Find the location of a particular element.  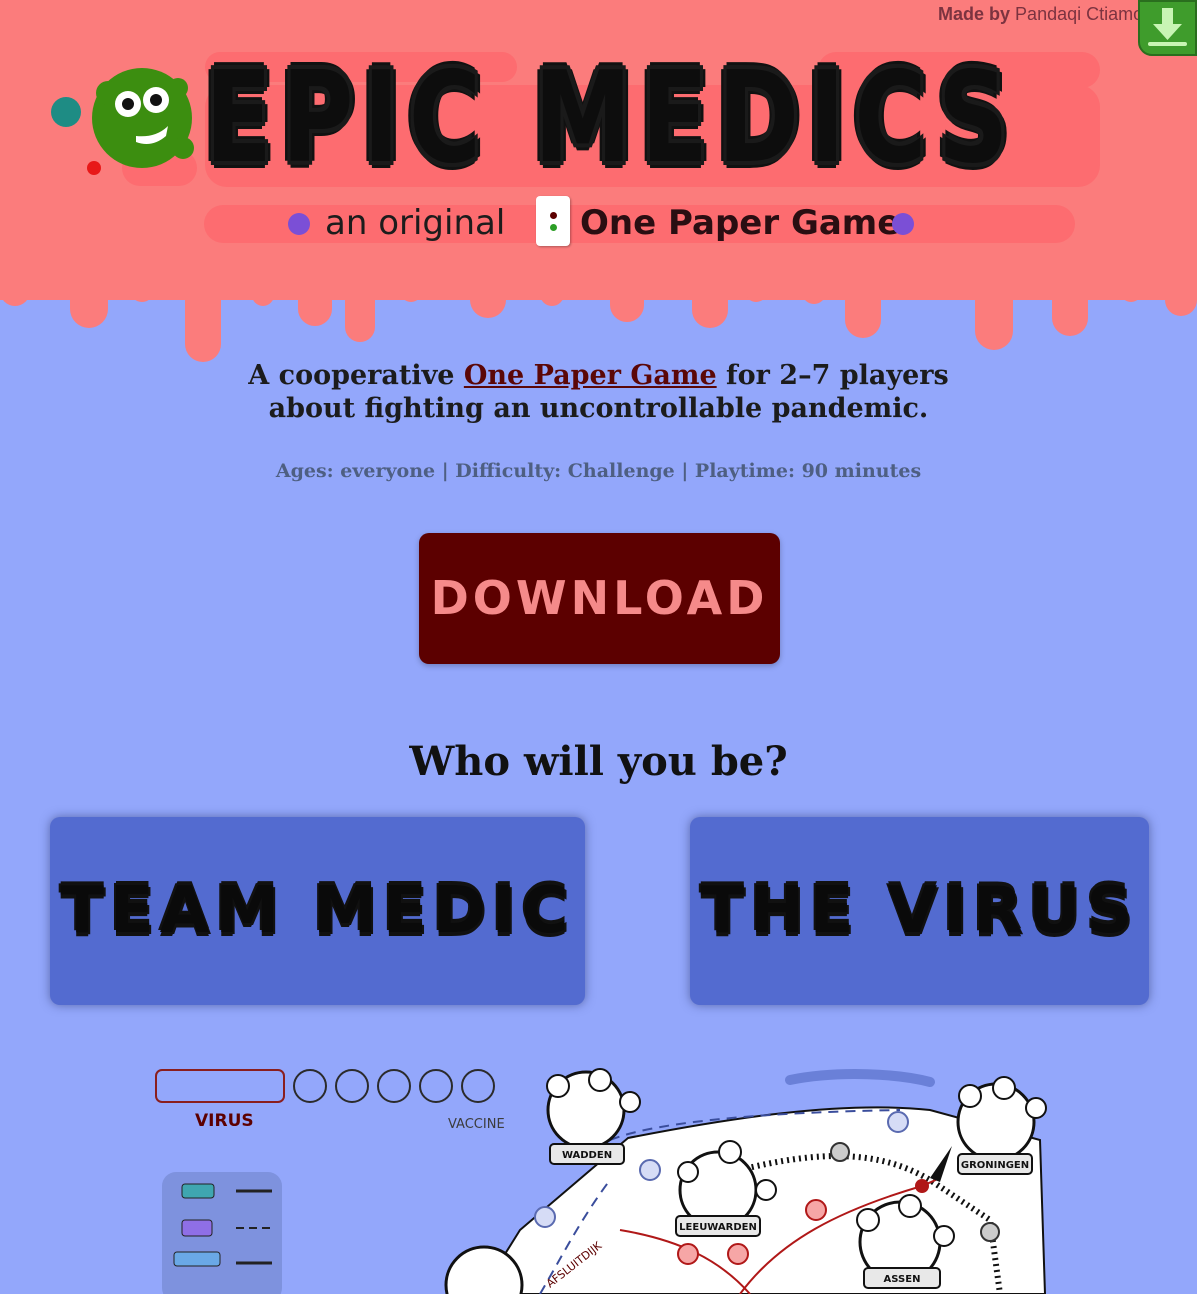

city-label: WADDEN is located at coordinates (587, 1155).